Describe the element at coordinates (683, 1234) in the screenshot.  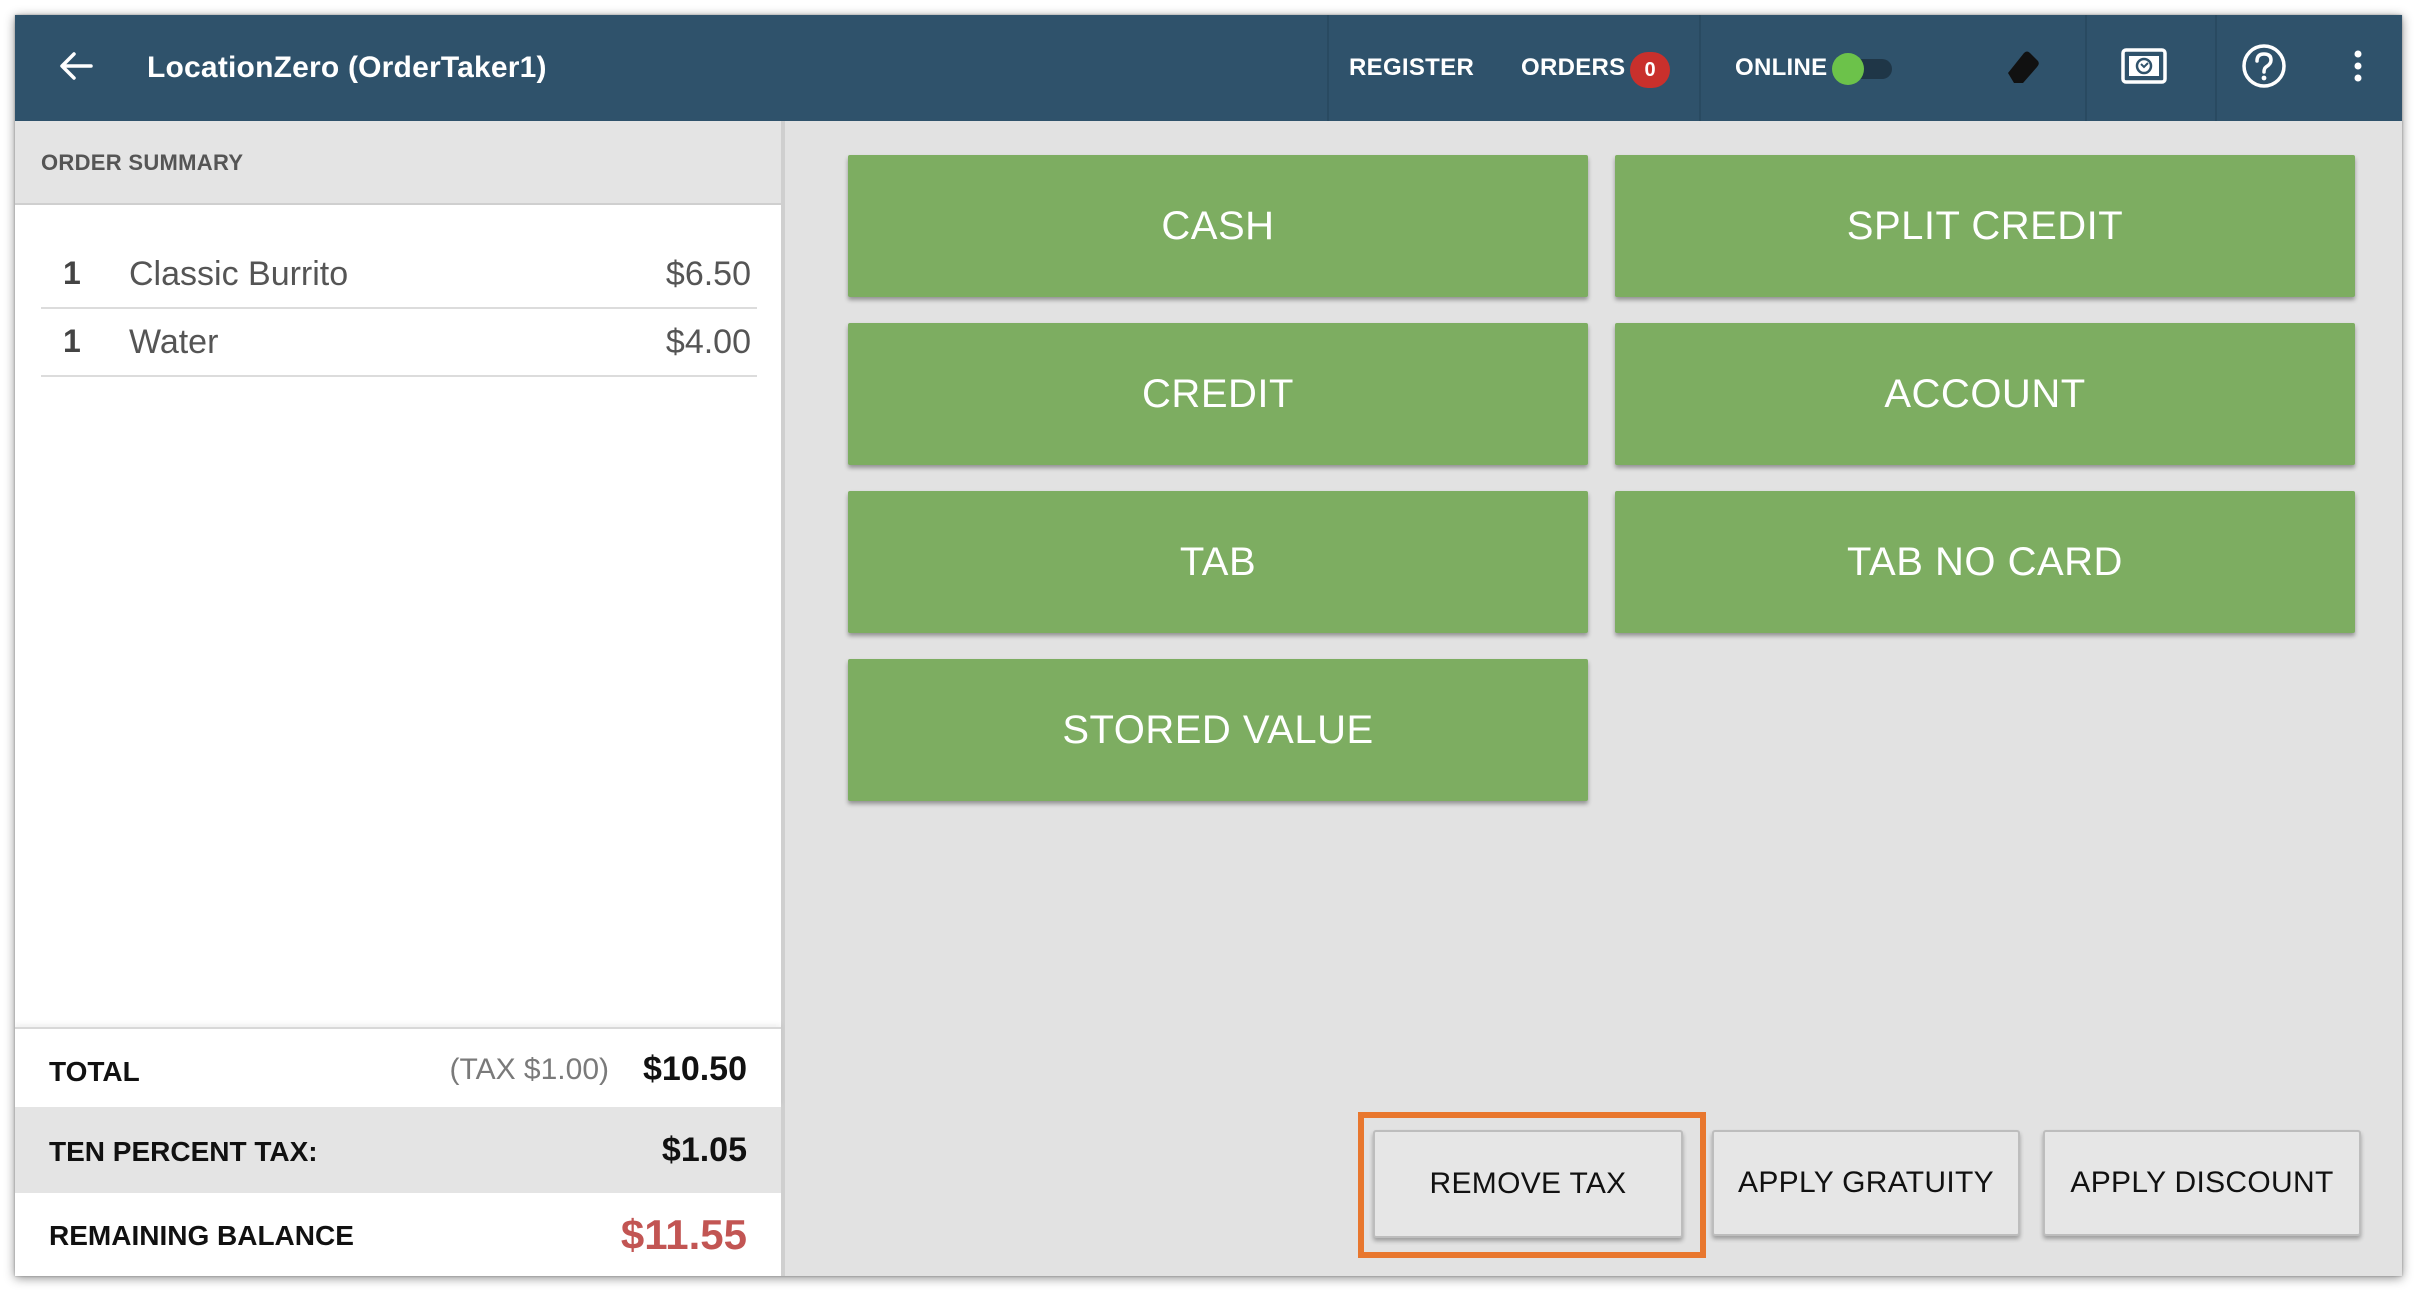
I see `balance-value: $11.55` at that location.